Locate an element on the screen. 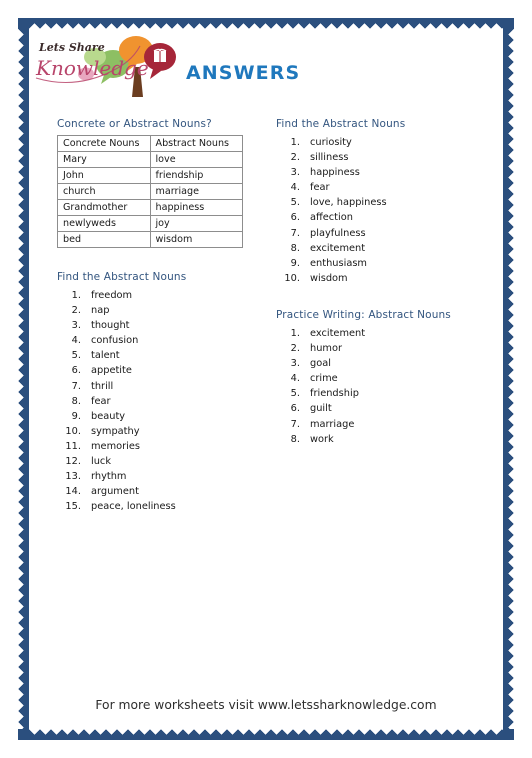 The height and width of the screenshot is (758, 532). list-item: 11. memories is located at coordinates (157, 446).